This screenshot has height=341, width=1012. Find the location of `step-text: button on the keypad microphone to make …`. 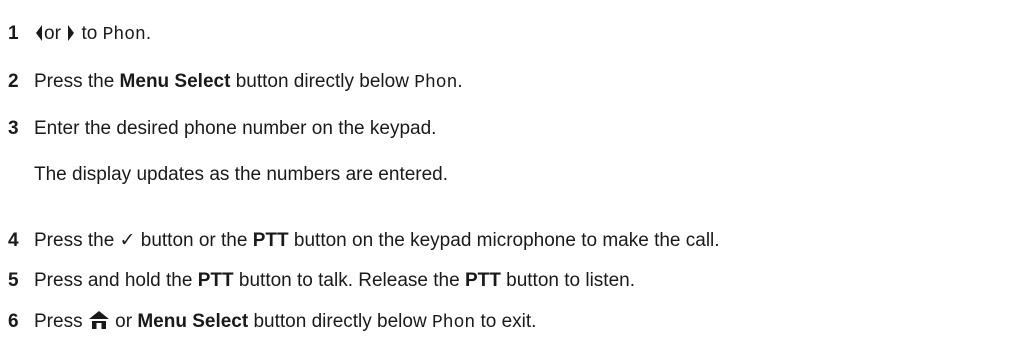

step-text: button on the keypad microphone to make … is located at coordinates (506, 240).